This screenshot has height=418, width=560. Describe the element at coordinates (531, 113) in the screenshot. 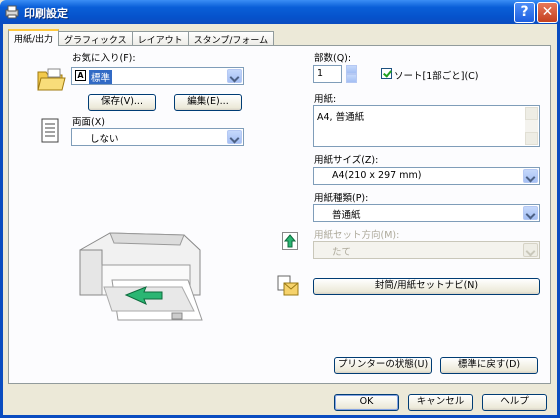

I see `scroll-up-icon` at that location.